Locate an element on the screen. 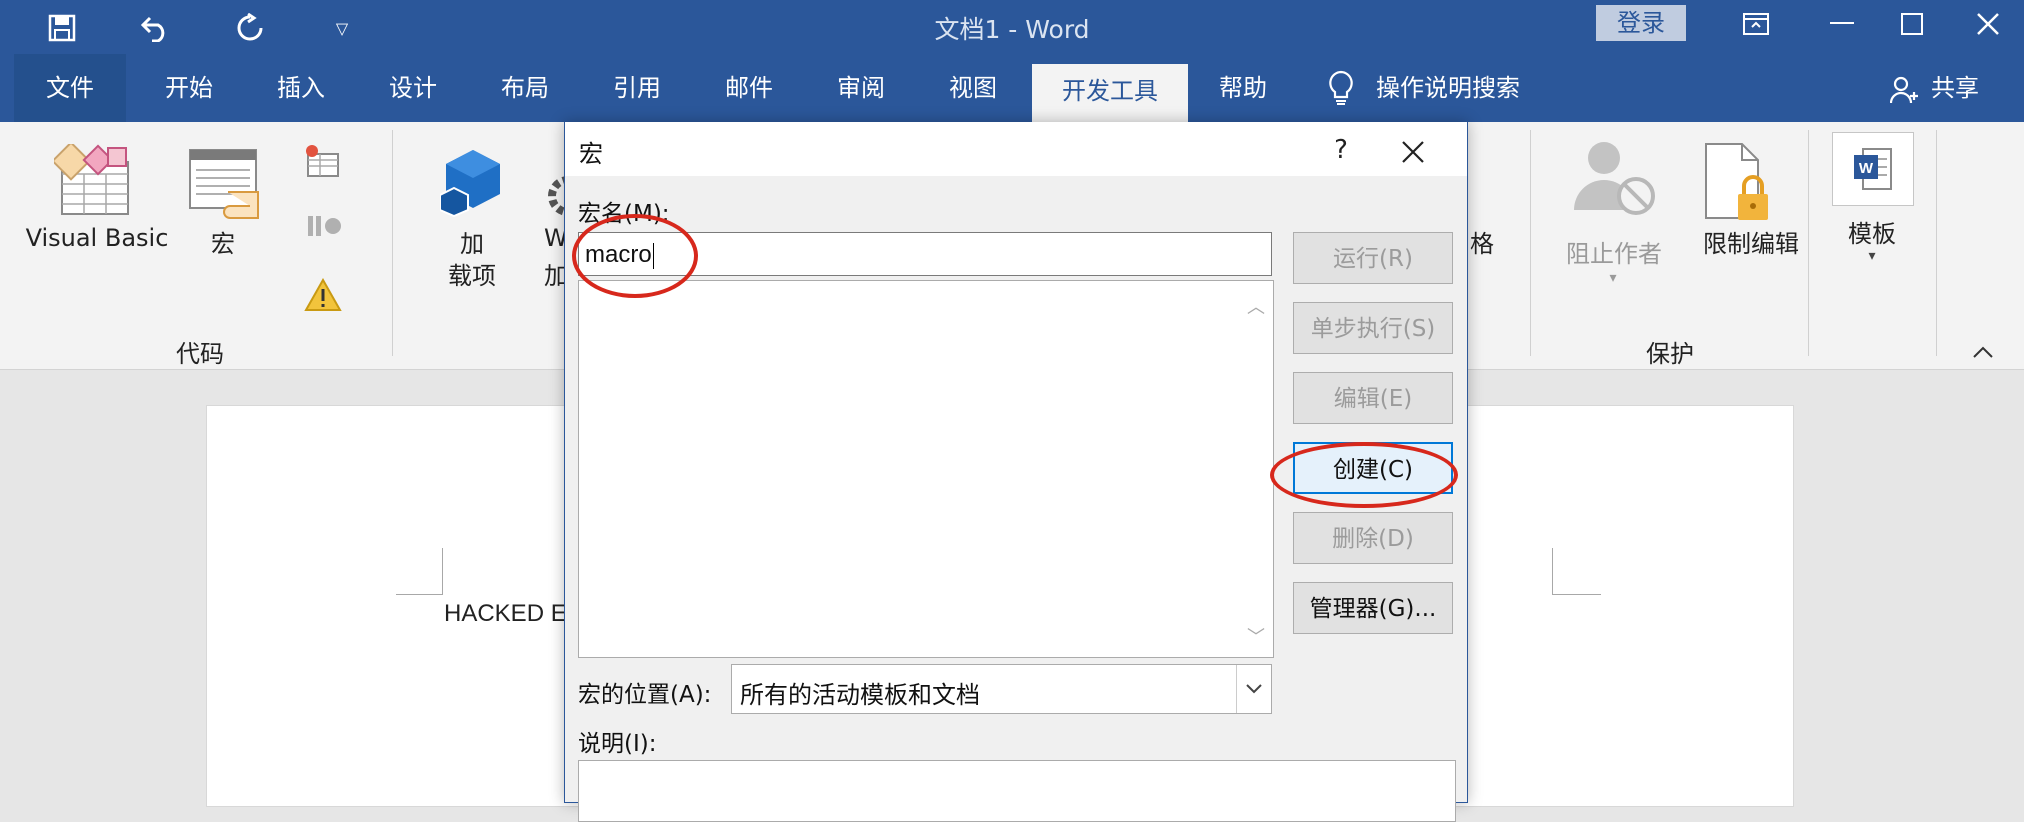  templates-label: 模板 is located at coordinates (1872, 231).